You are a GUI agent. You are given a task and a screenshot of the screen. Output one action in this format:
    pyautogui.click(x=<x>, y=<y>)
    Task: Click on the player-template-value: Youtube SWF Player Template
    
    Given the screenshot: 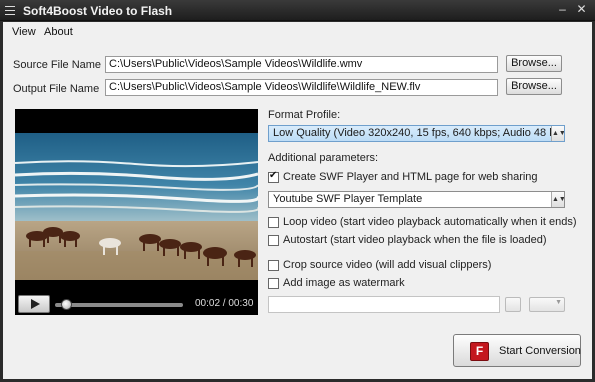 What is the action you would take?
    pyautogui.click(x=348, y=199)
    